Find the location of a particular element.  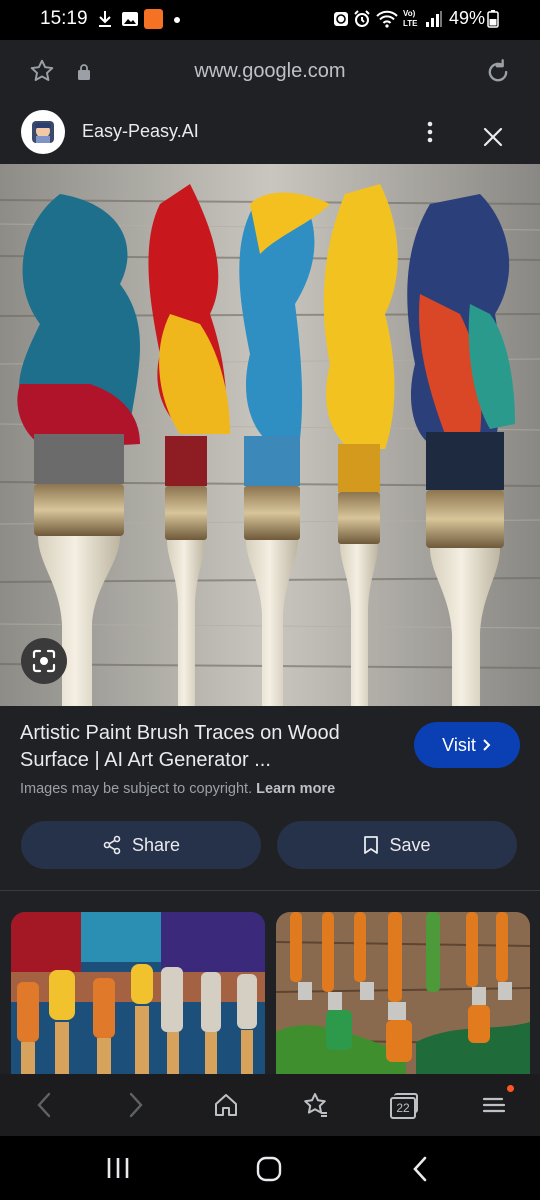

copyright-text: Images may be subject to copyright. is located at coordinates (136, 789).